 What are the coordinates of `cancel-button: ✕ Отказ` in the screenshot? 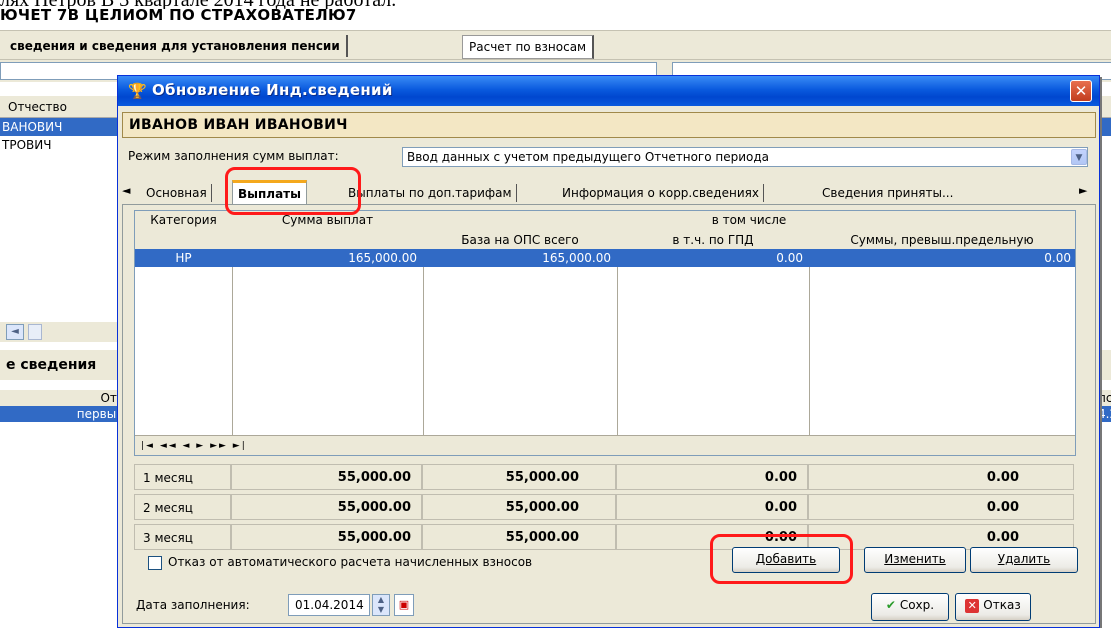 It's located at (993, 607).